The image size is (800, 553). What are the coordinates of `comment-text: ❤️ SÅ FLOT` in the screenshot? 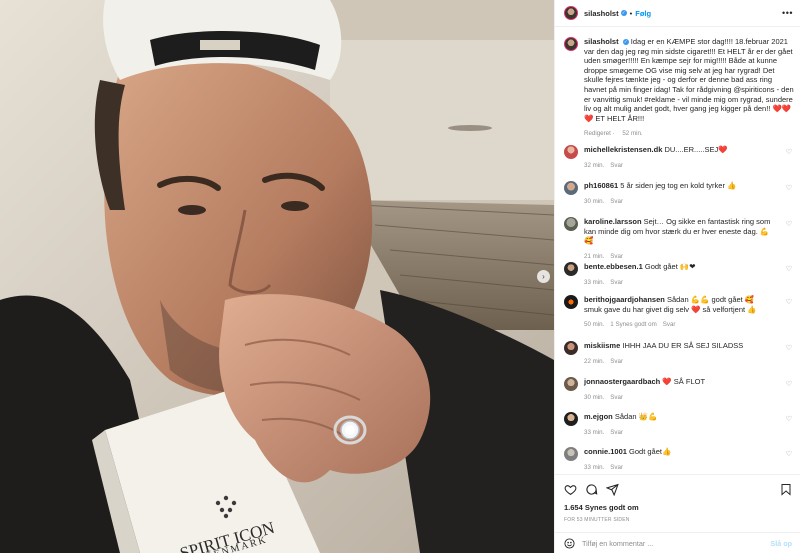 It's located at (684, 381).